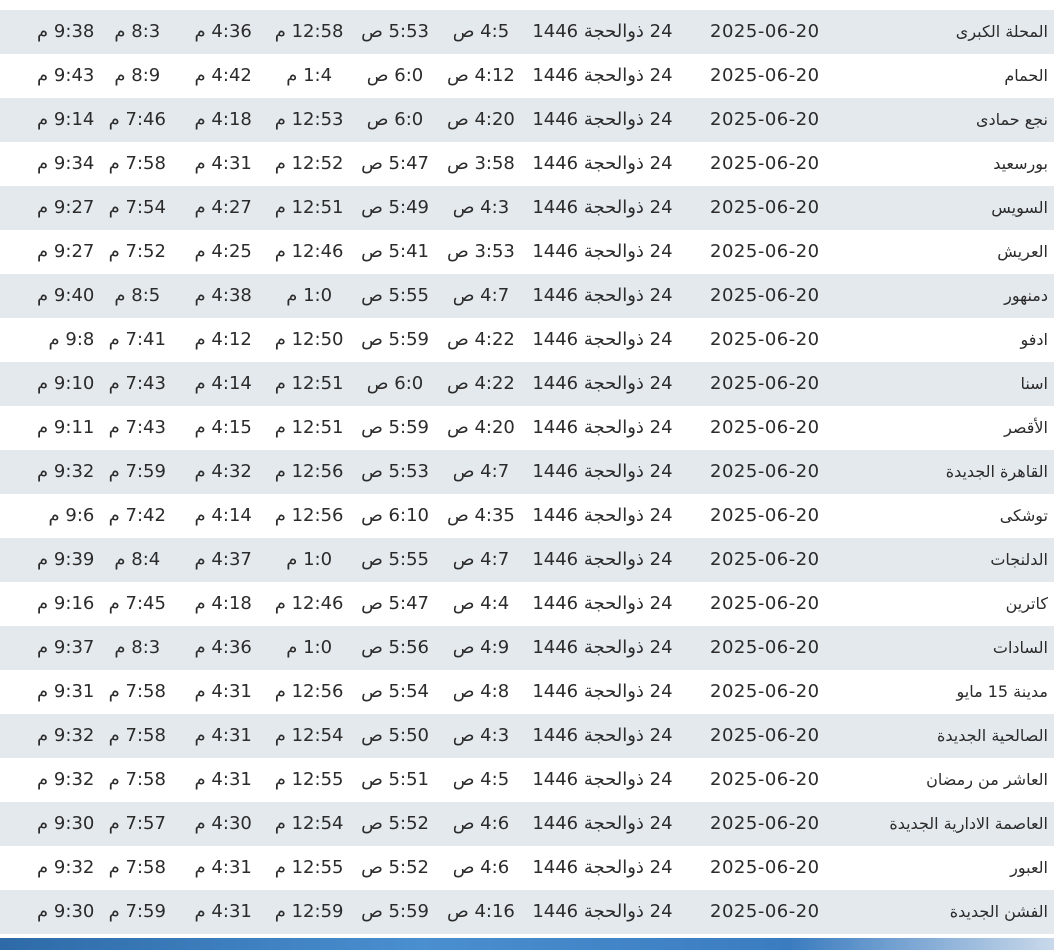  I want to click on sunrise-time-cell: 5:59 ص, so click(395, 911).